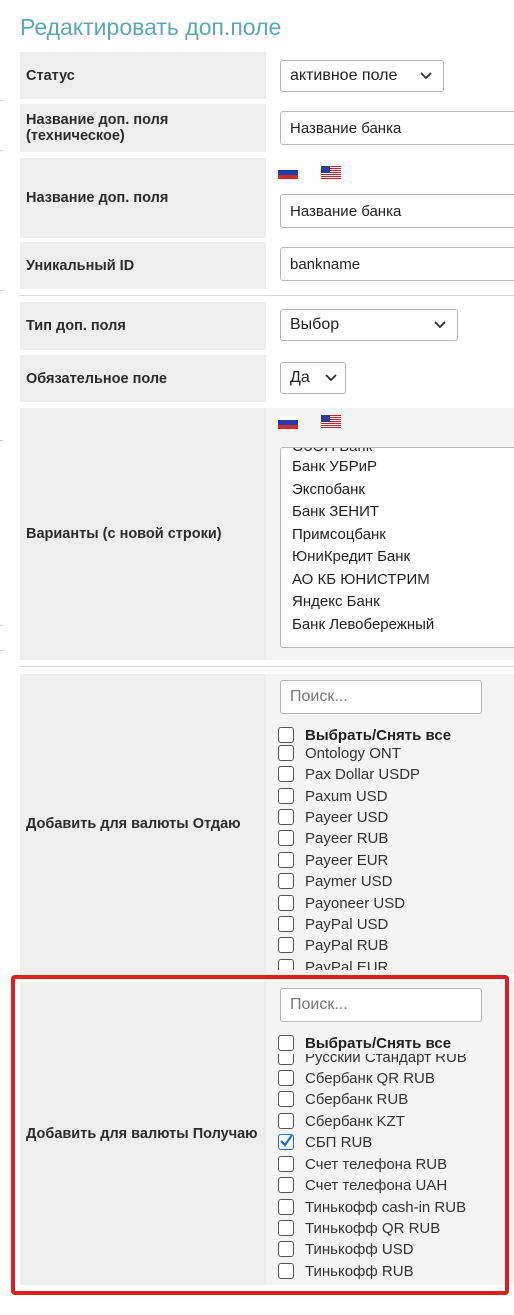  I want to click on give-currencies-label: Добавить для валюты Отдаю, so click(143, 824).